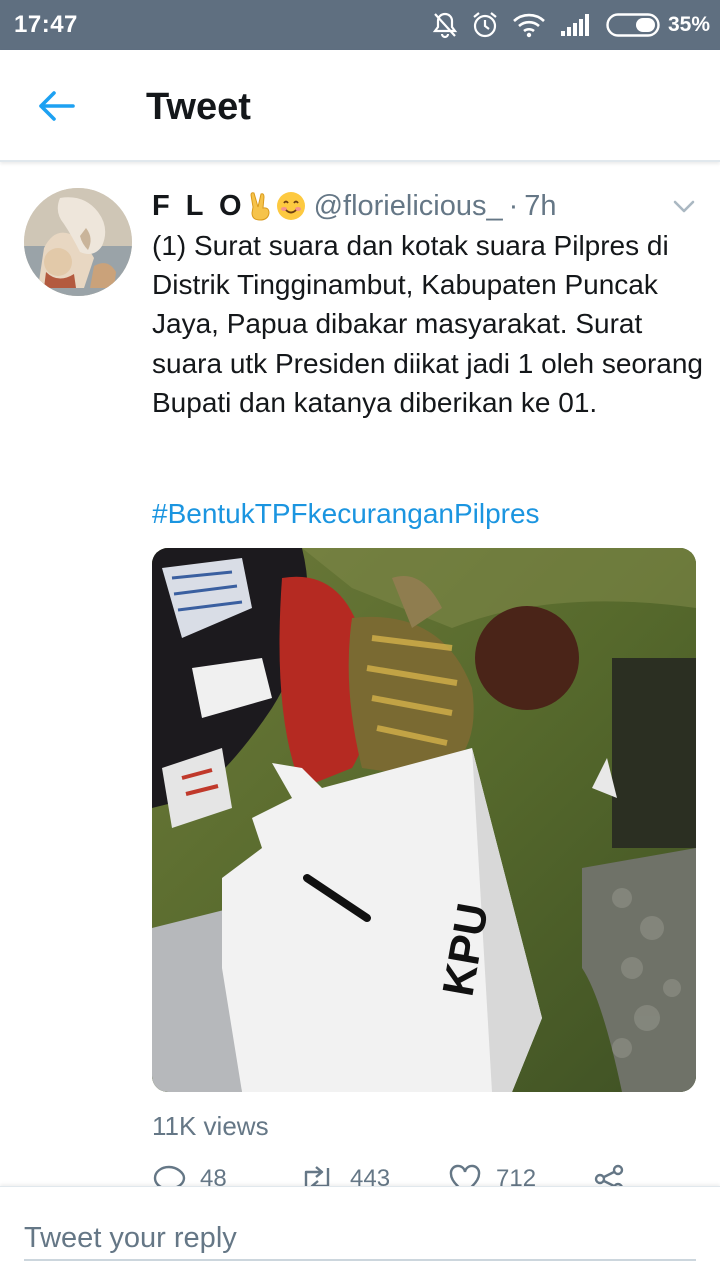  What do you see at coordinates (189, 1175) in the screenshot?
I see `reply-button: 48` at bounding box center [189, 1175].